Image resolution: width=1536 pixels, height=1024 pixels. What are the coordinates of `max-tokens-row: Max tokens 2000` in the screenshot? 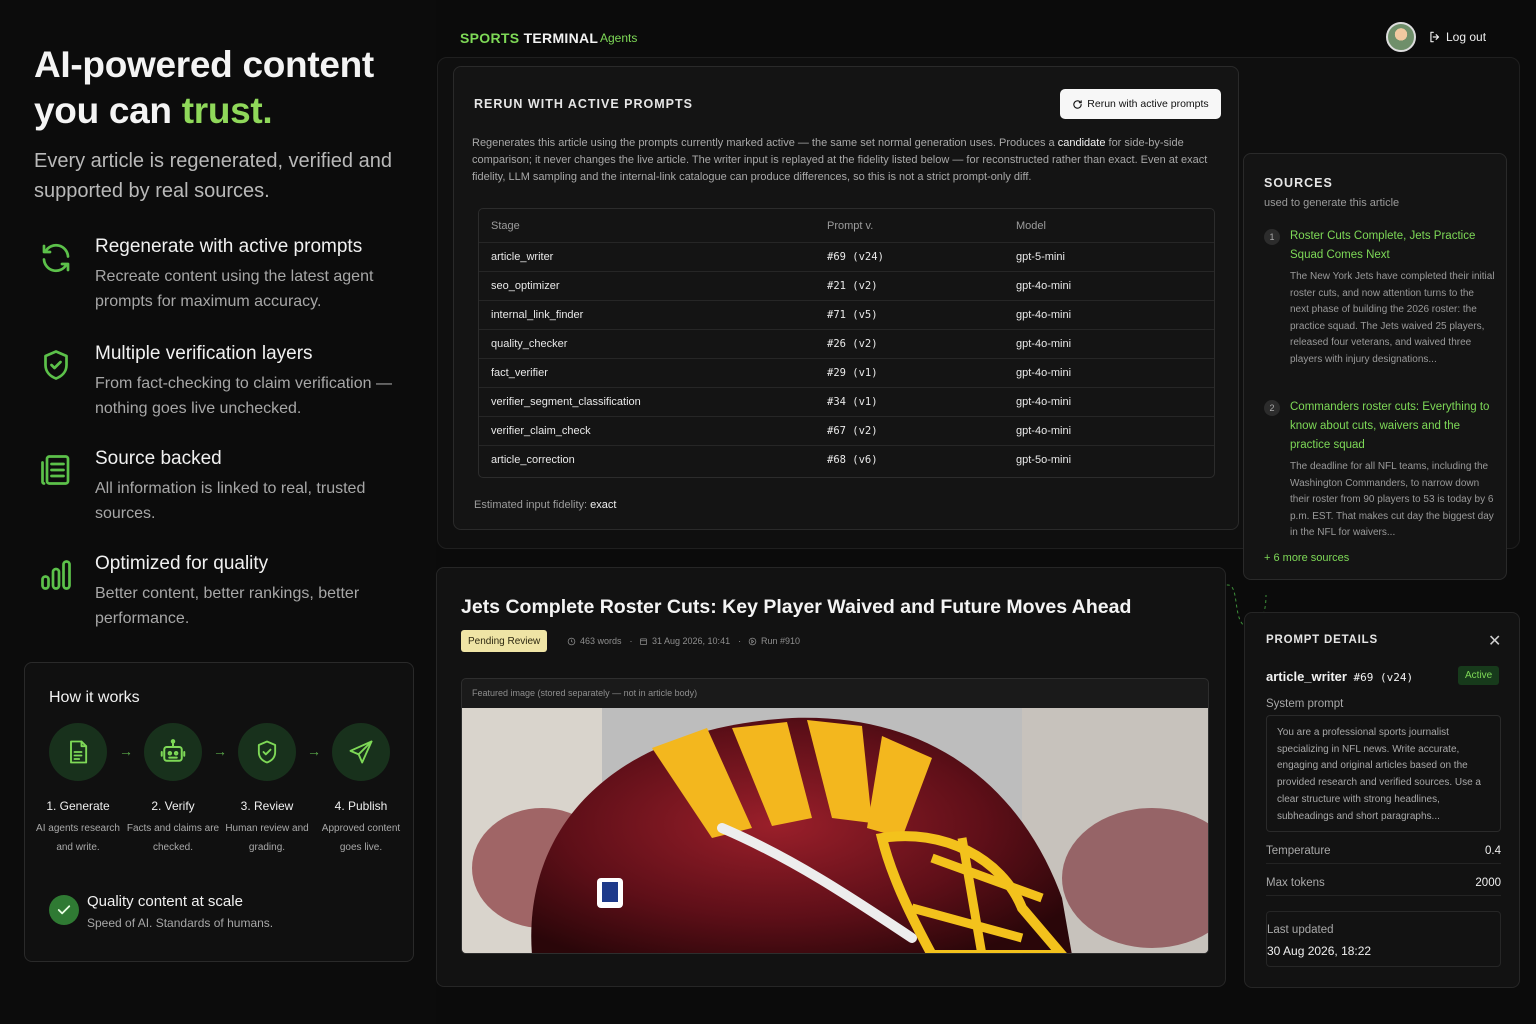 It's located at (1383, 883).